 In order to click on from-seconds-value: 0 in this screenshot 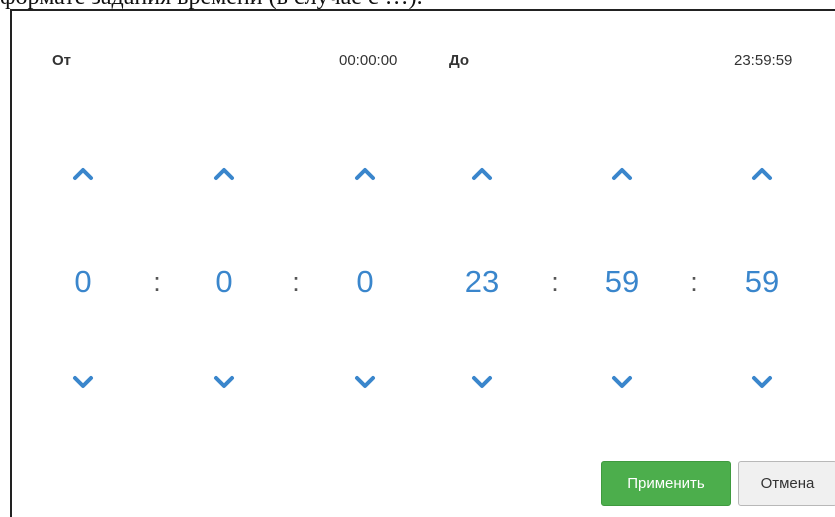, I will do `click(365, 282)`.